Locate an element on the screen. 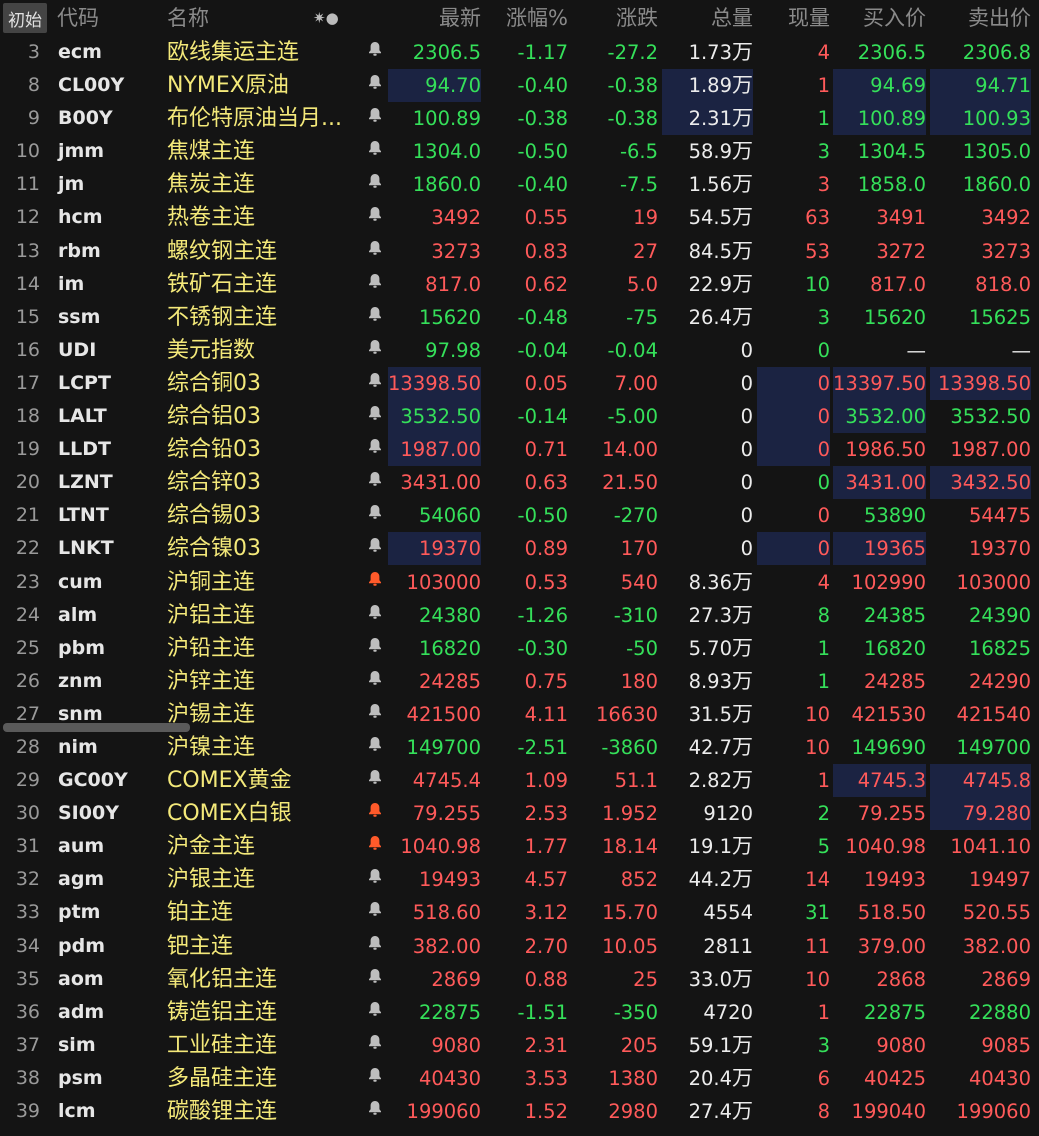 The height and width of the screenshot is (1136, 1039). reset-button: 初始 is located at coordinates (25, 18).